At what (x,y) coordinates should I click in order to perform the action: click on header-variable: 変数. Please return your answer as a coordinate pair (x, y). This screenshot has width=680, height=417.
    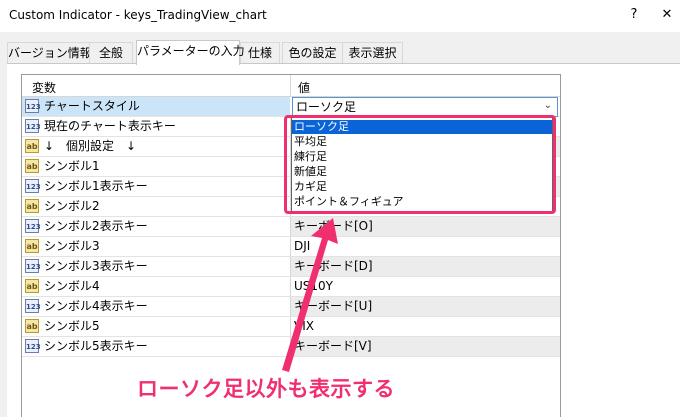
    Looking at the image, I should click on (44, 88).